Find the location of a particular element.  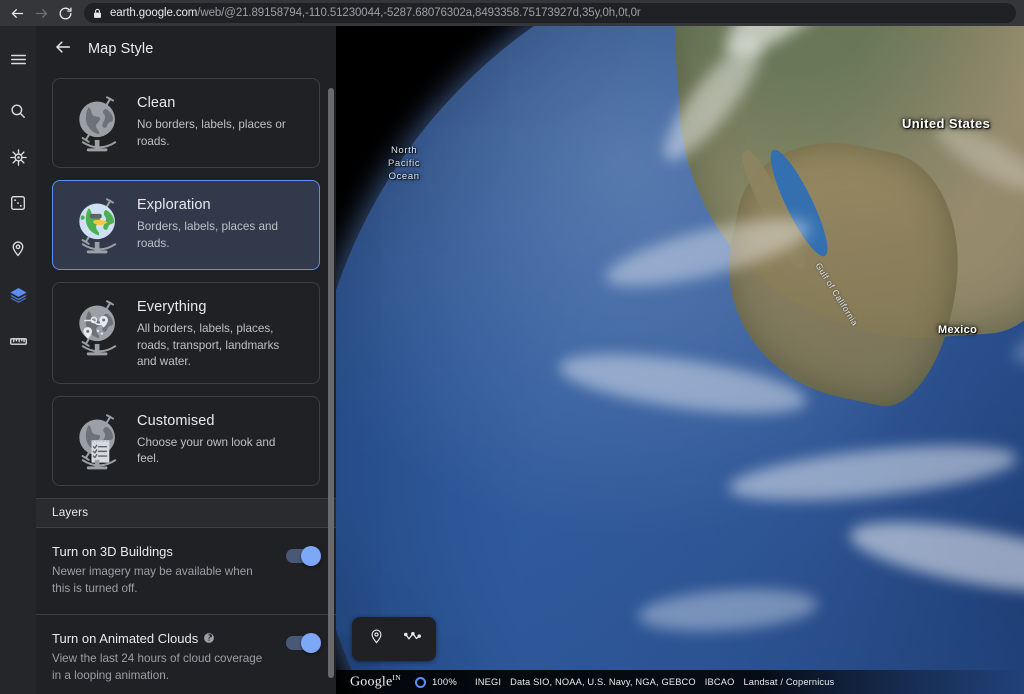

toggle-3d-buildings is located at coordinates (303, 555).